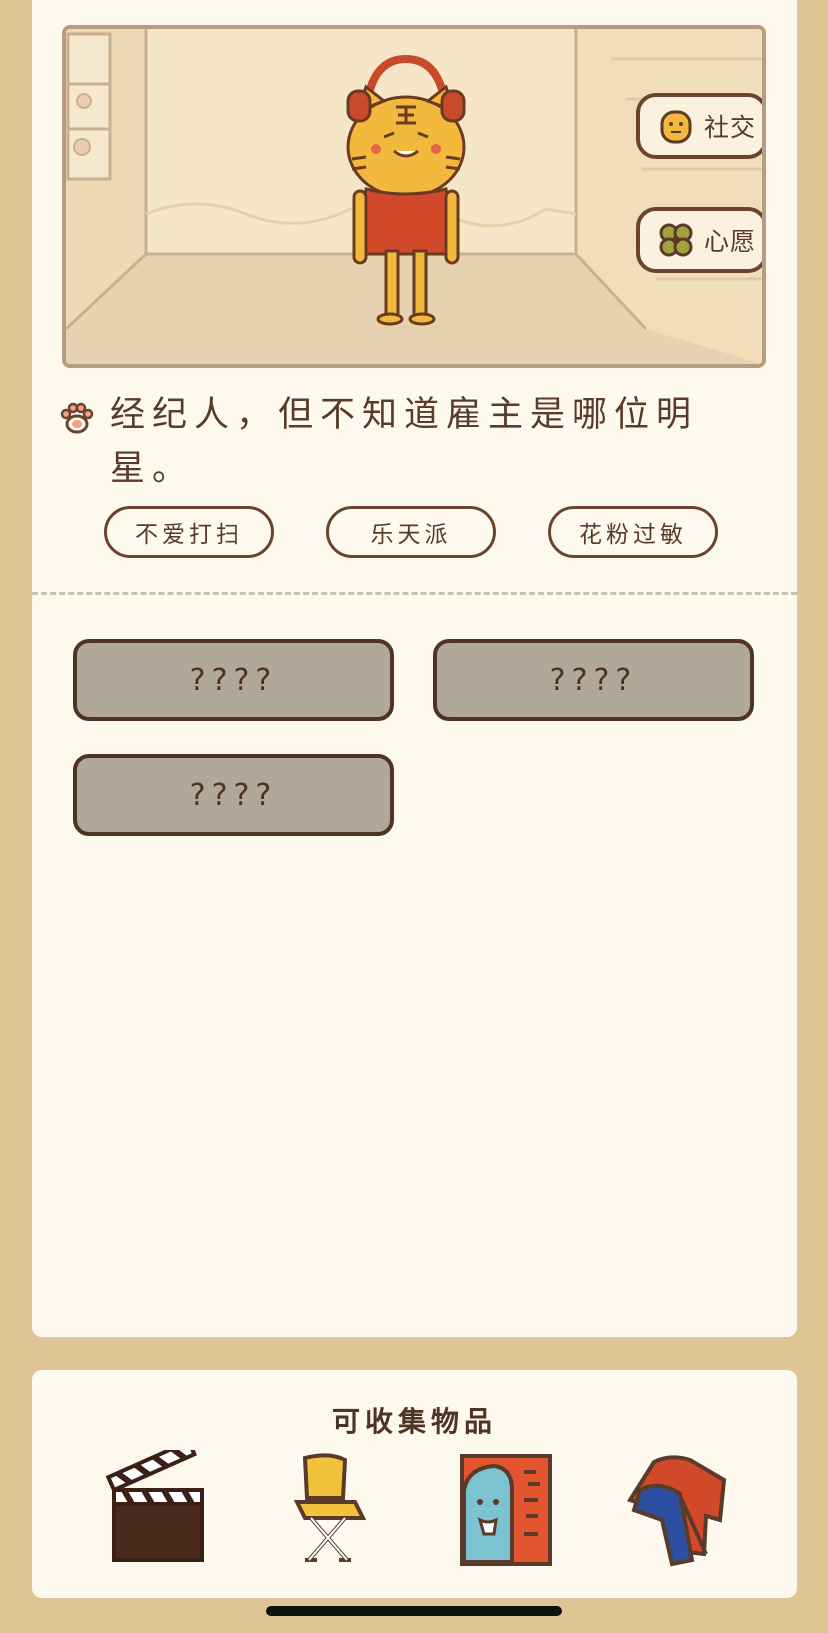  Describe the element at coordinates (162, 1509) in the screenshot. I see `clapperboard-icon` at that location.